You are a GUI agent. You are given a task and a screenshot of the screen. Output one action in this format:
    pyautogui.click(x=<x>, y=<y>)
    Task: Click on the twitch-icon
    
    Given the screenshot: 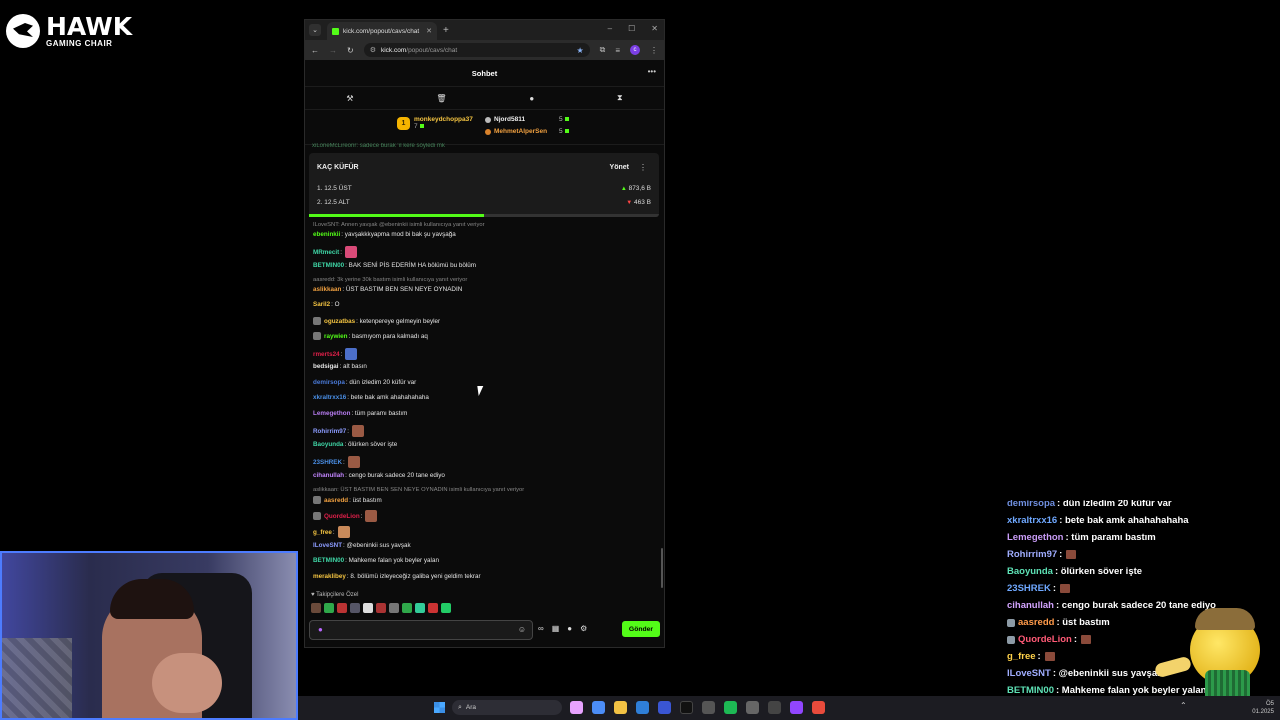 What is the action you would take?
    pyautogui.click(x=796, y=707)
    